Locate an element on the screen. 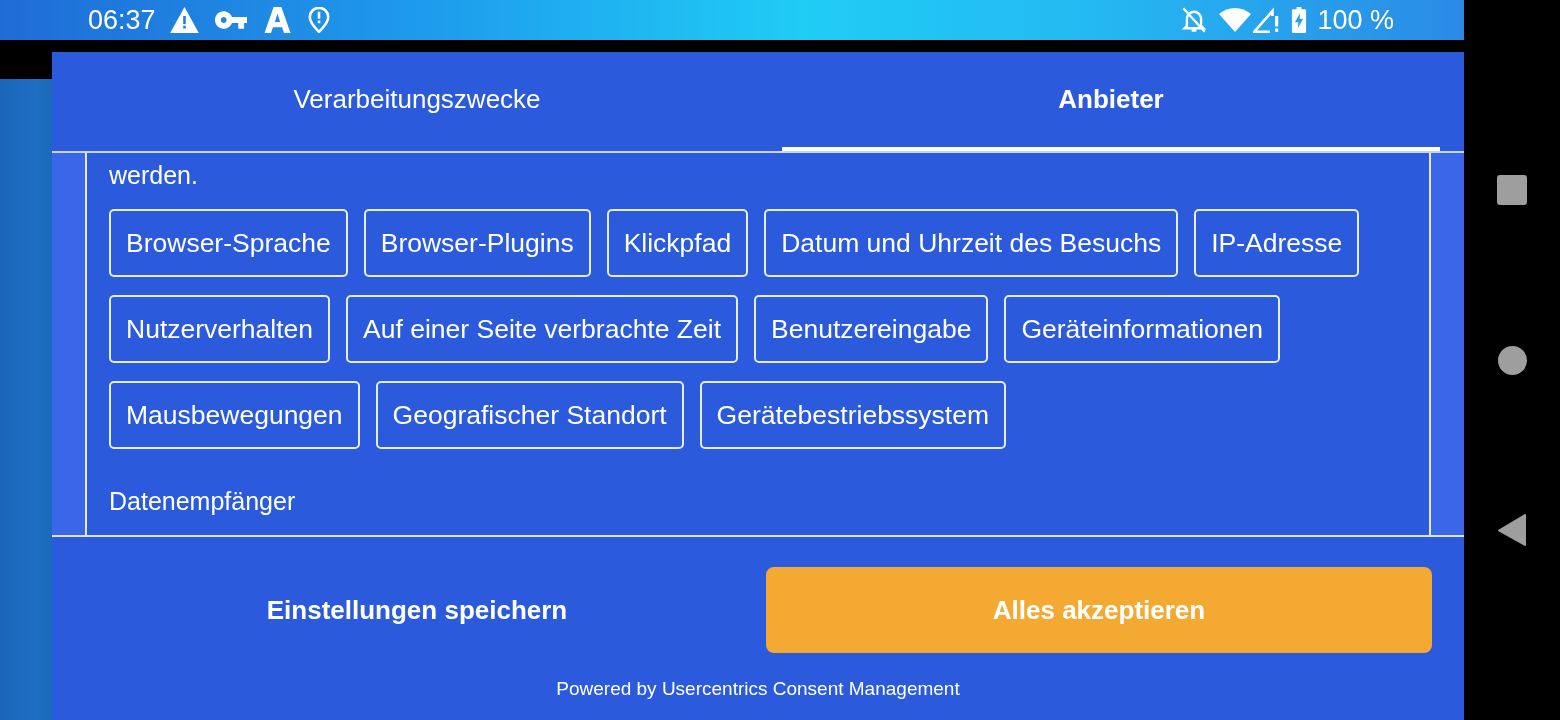  save-settings-button: Einstellungen speichern is located at coordinates (417, 610).